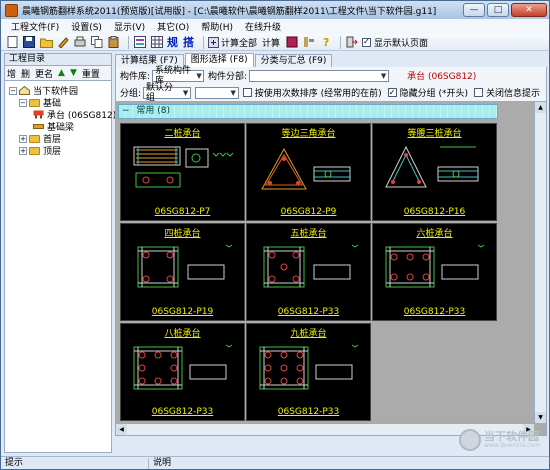  What do you see at coordinates (309, 367) in the screenshot?
I see `nine-pile-cap-drawing` at bounding box center [309, 367].